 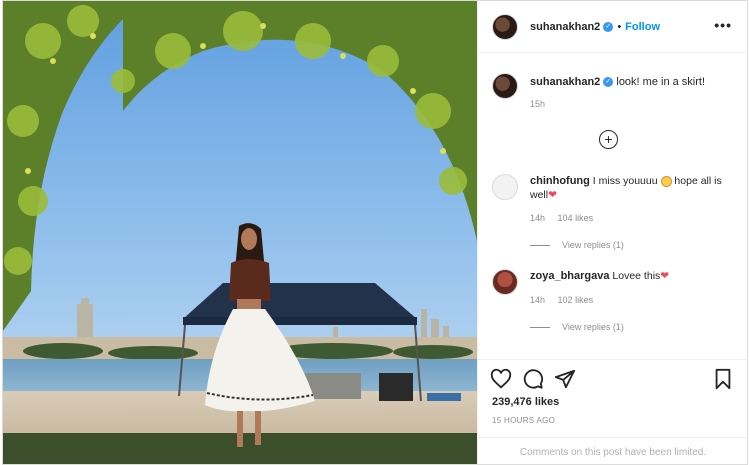 What do you see at coordinates (666, 181) in the screenshot?
I see `smiley-emoji-icon` at bounding box center [666, 181].